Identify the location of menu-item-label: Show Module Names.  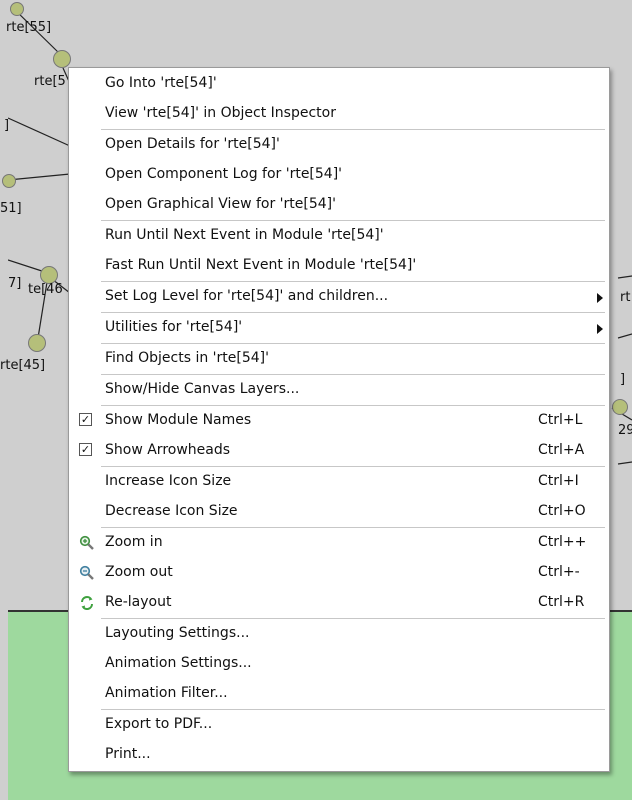
(178, 420).